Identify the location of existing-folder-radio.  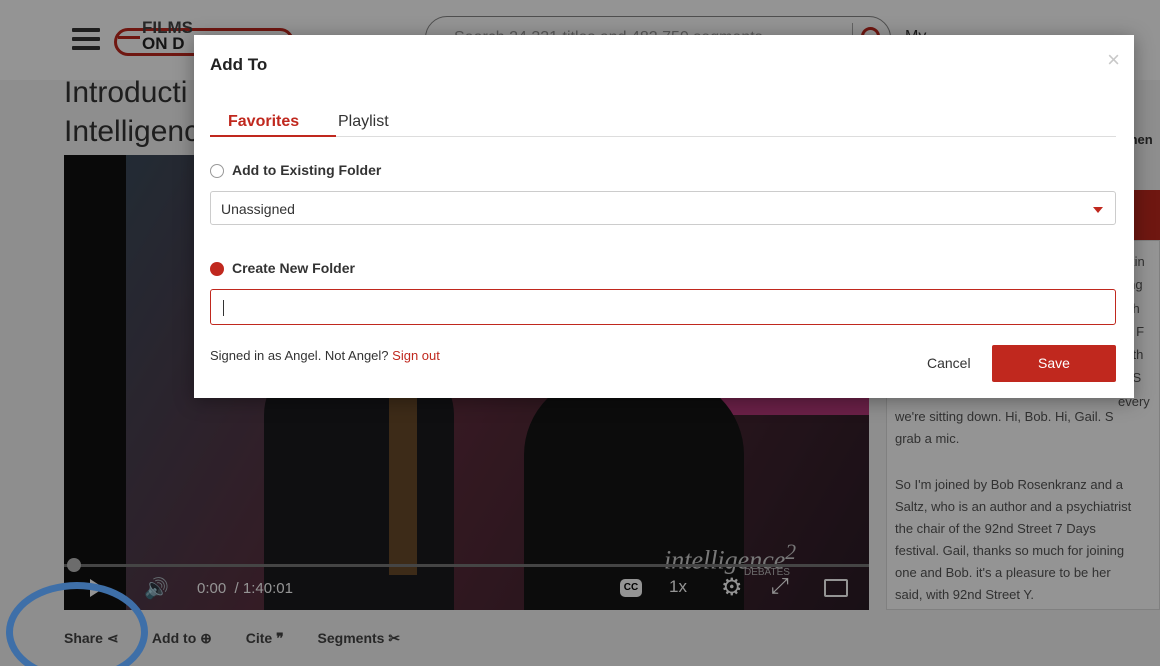
(217, 171).